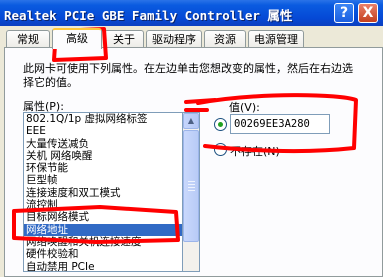  I want to click on list-item-selected: 网络地址, so click(103, 229).